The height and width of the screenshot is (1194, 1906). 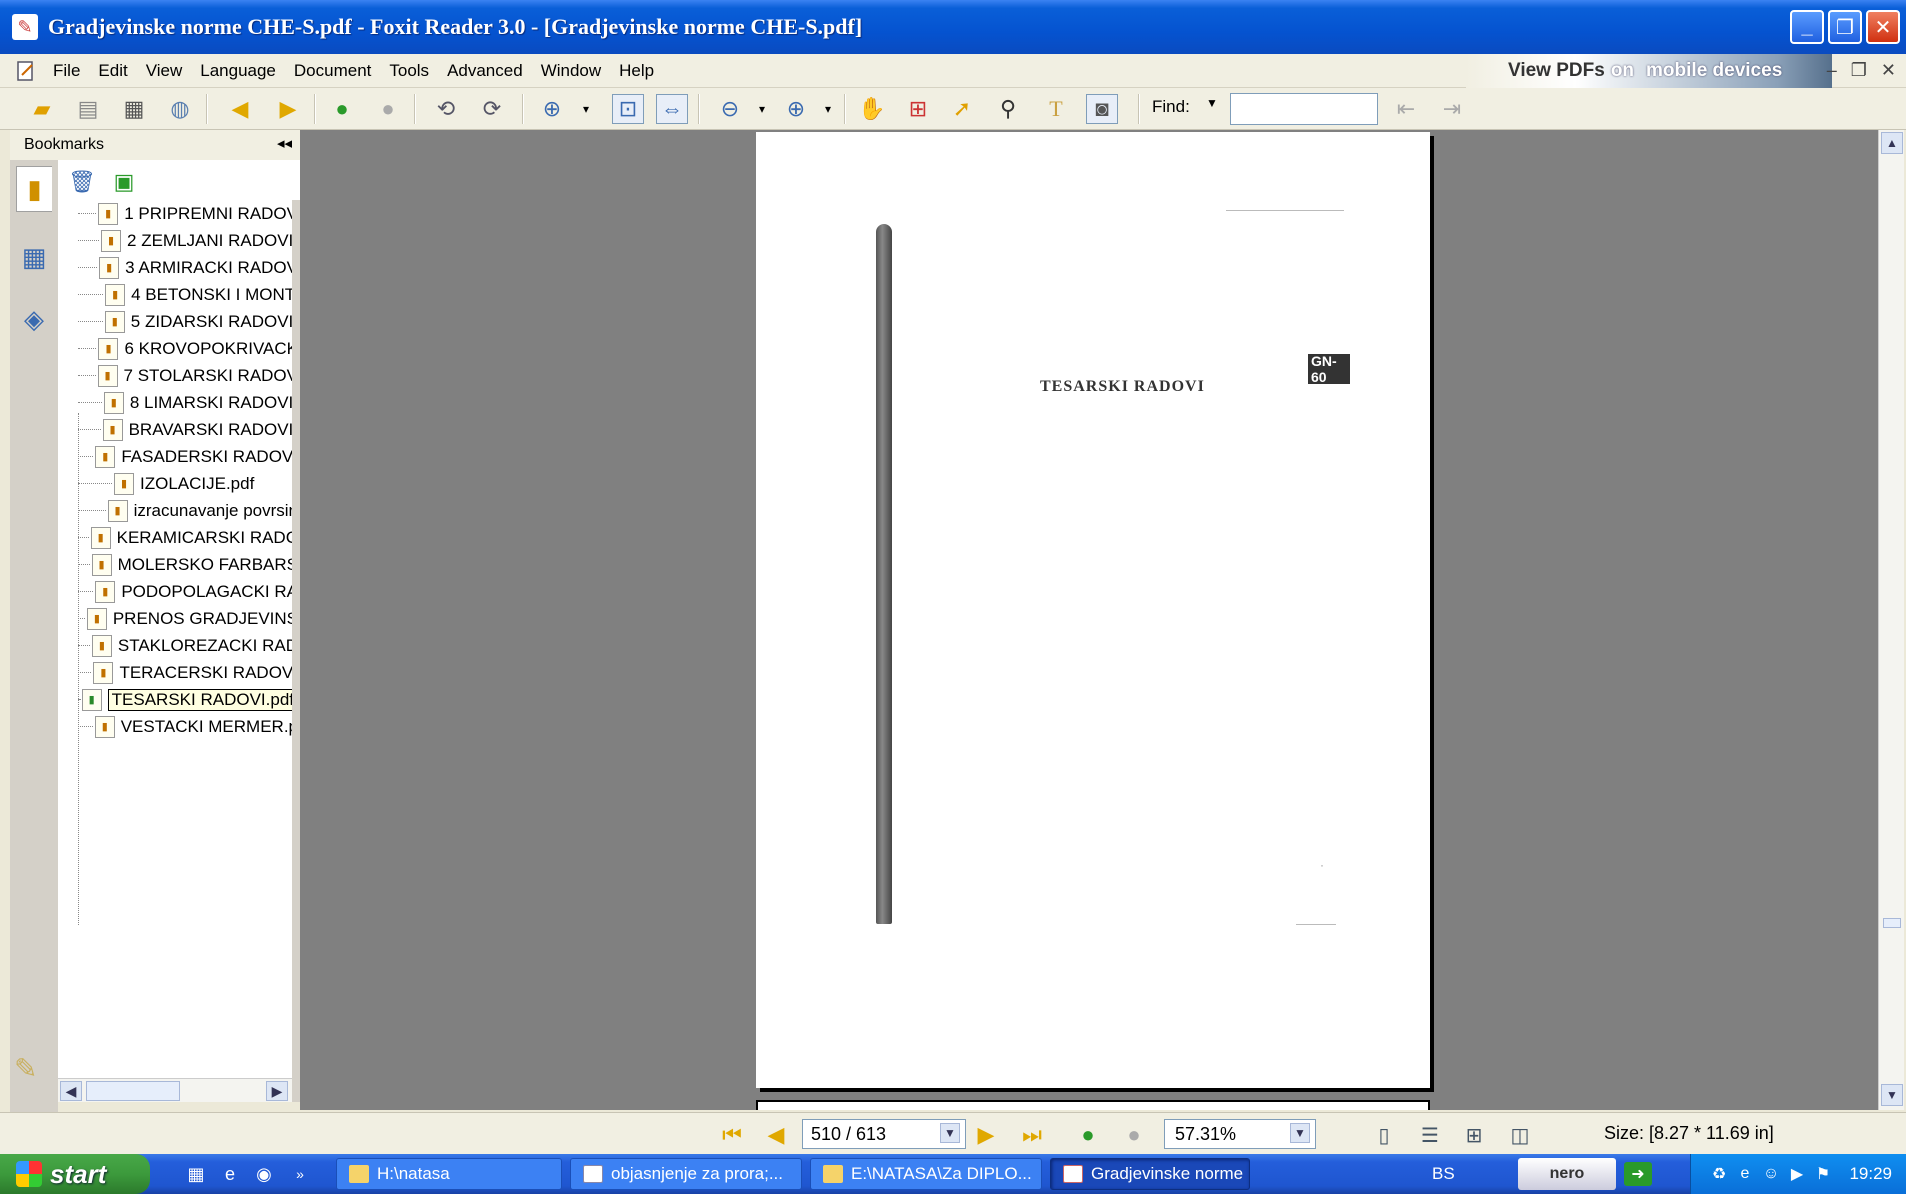 What do you see at coordinates (175, 321) in the screenshot?
I see `bookmark-item: ▮ 5 ZIDARSKI RADOVI.` at bounding box center [175, 321].